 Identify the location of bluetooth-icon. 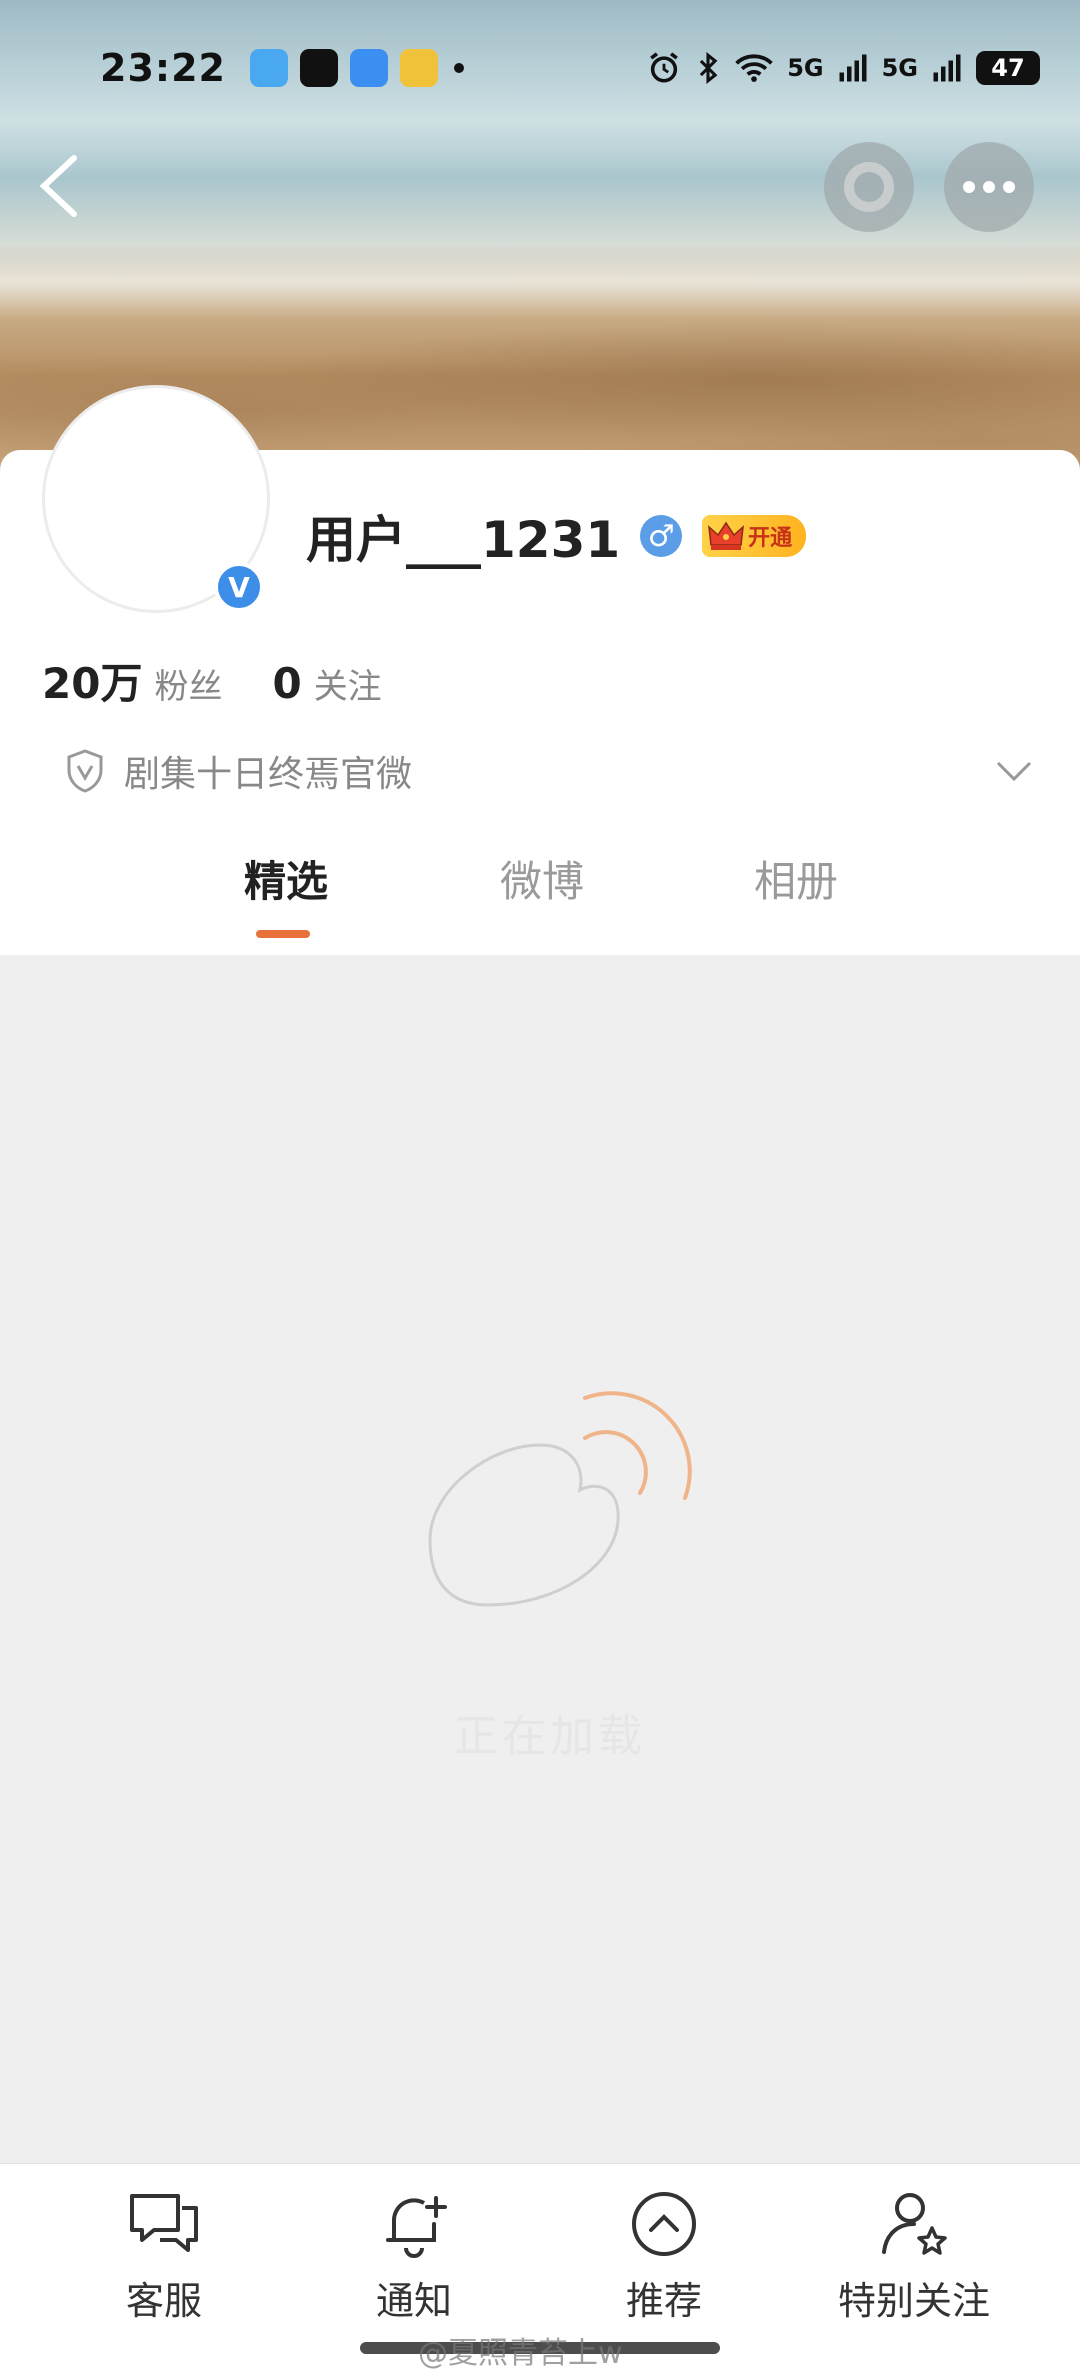
(709, 68).